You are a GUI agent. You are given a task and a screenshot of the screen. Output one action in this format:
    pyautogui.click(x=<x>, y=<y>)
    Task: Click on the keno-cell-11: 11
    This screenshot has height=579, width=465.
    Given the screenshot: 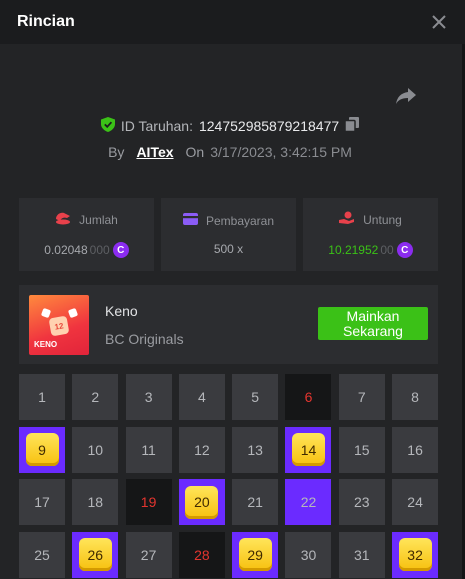 What is the action you would take?
    pyautogui.click(x=148, y=449)
    